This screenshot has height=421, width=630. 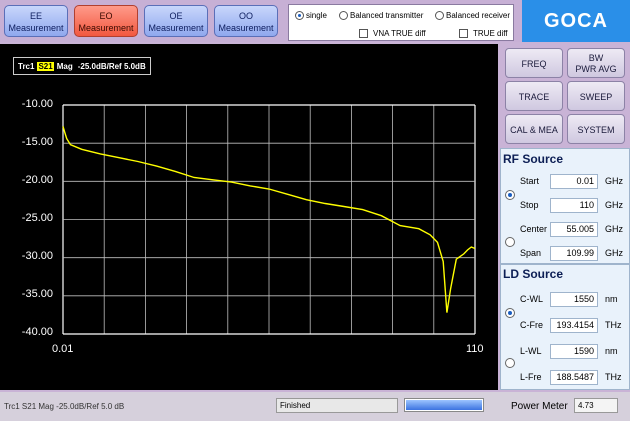 What do you see at coordinates (64, 406) in the screenshot?
I see `status-trace-info: Trc1 S21 Mag -25.0dB/Ref 5.0 dB` at bounding box center [64, 406].